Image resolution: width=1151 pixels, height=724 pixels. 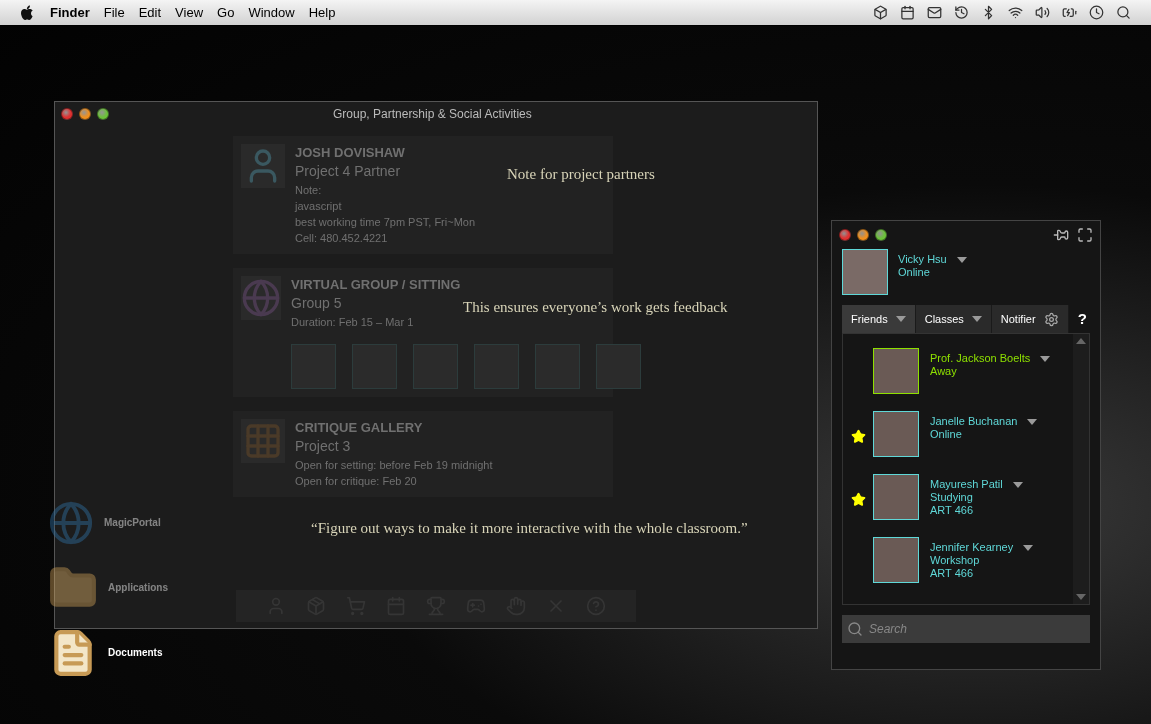 What do you see at coordinates (1081, 341) in the screenshot?
I see `scroll-up-icon` at bounding box center [1081, 341].